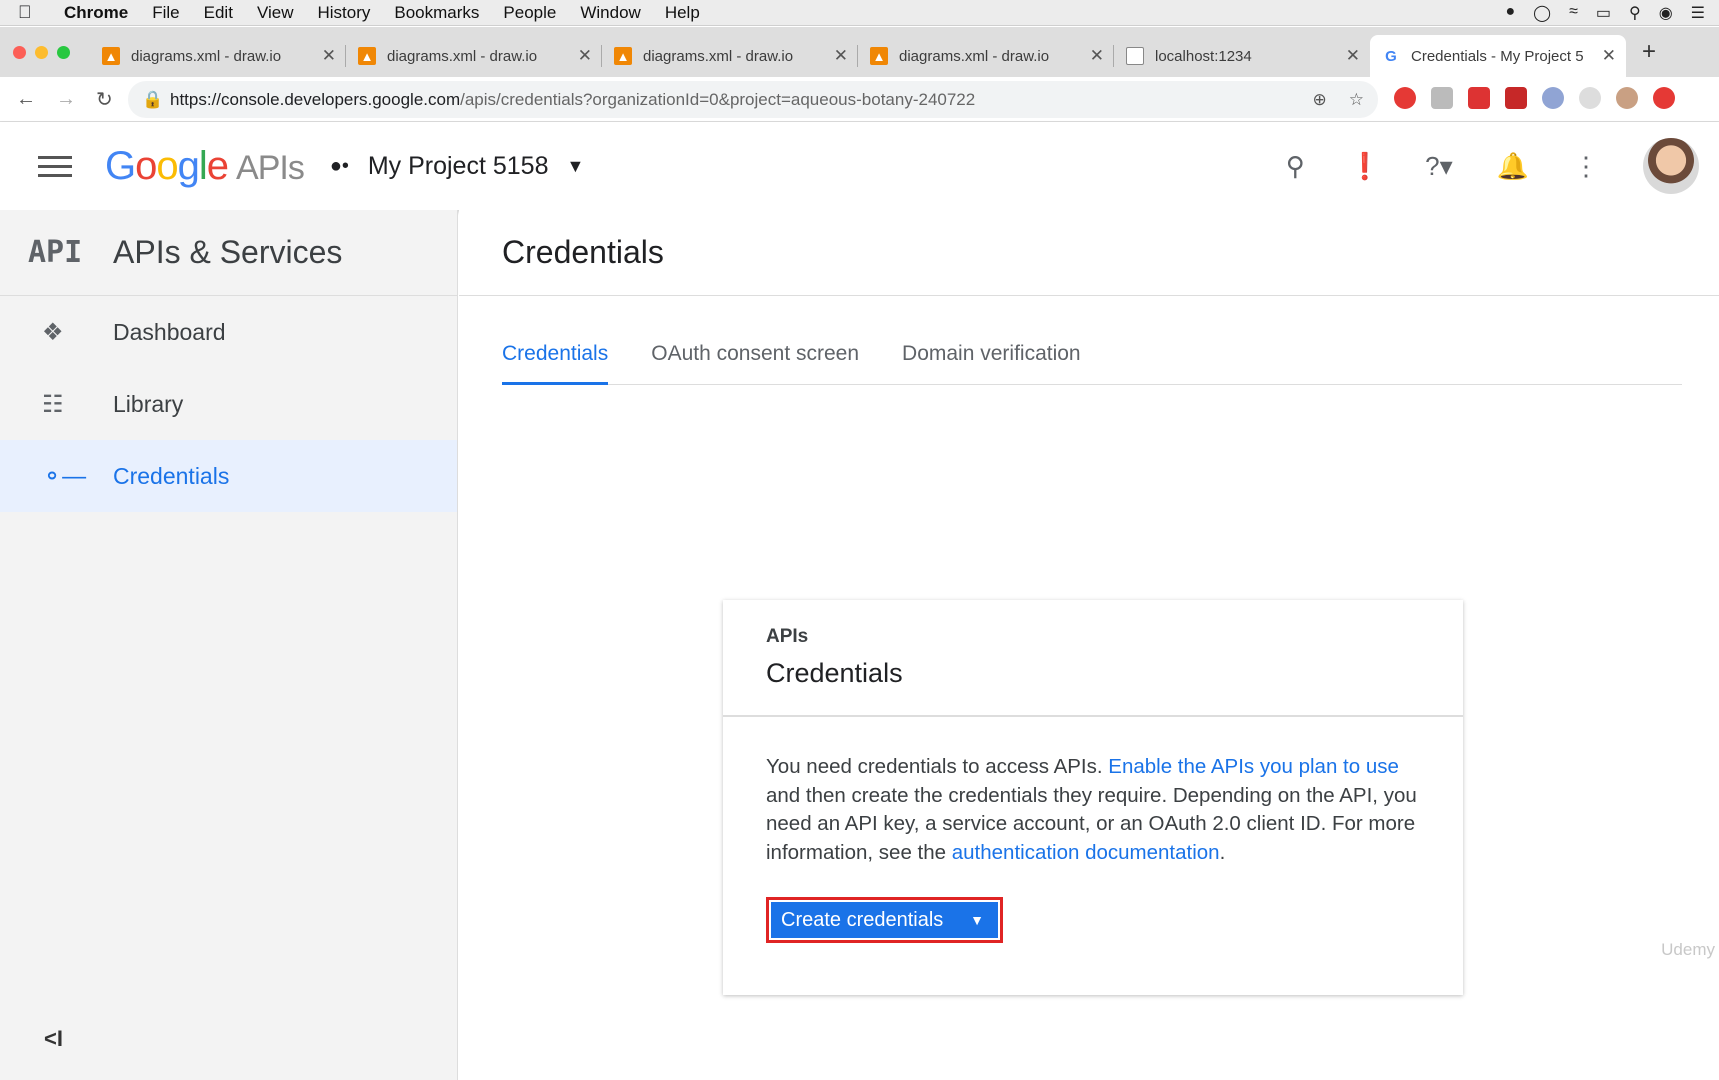 Image resolution: width=1719 pixels, height=1080 pixels. Describe the element at coordinates (1253, 766) in the screenshot. I see `enable-apis-link: Enable the APIs you plan to use` at that location.